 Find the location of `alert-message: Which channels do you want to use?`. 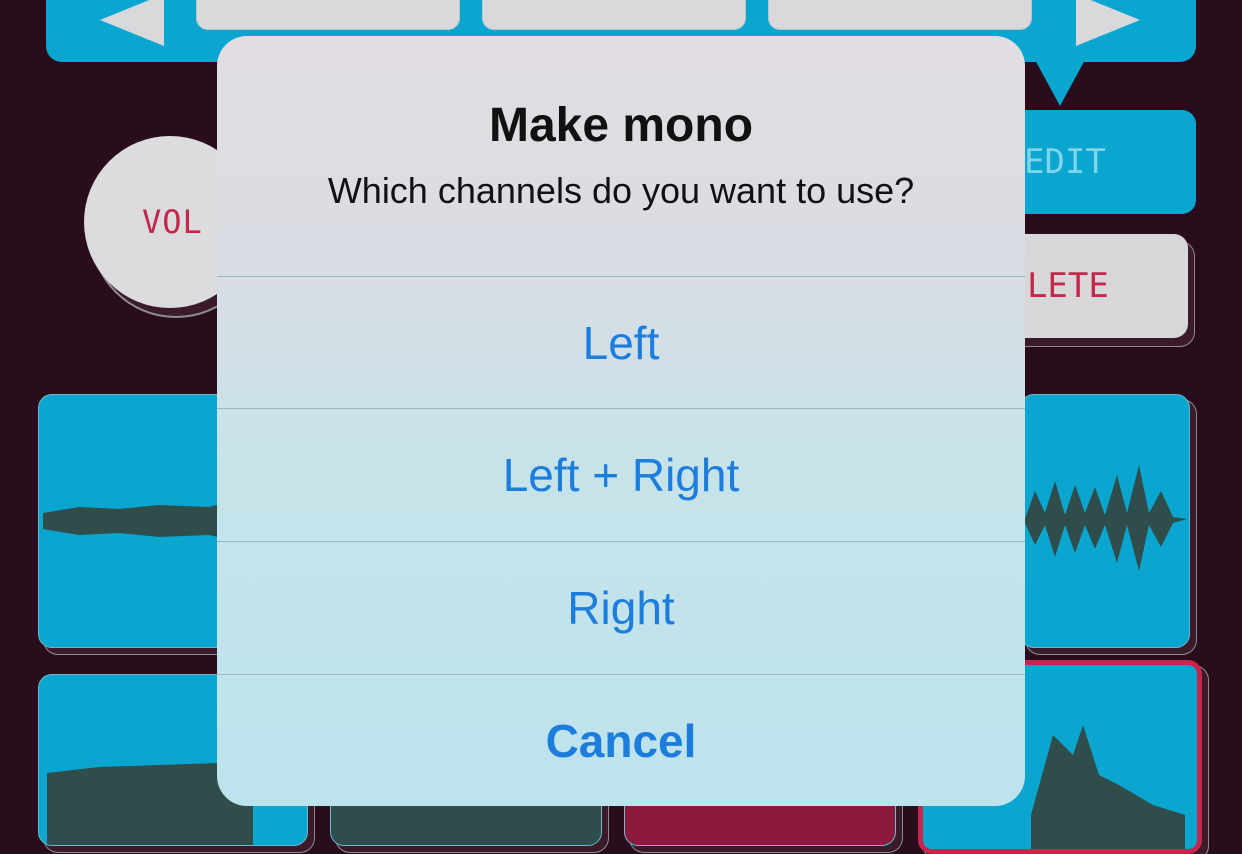

alert-message: Which channels do you want to use? is located at coordinates (621, 190).